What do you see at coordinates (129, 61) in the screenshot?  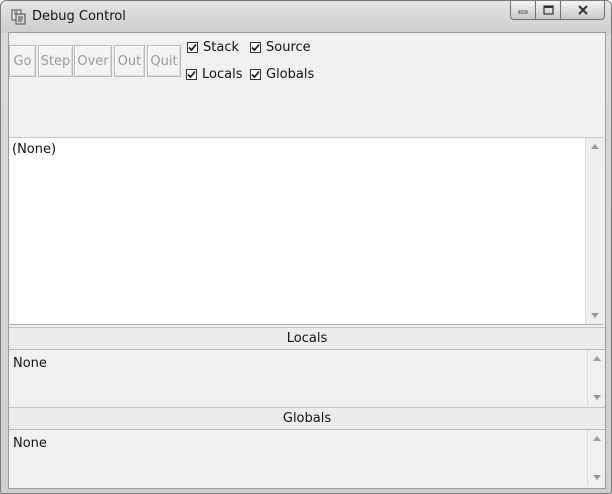 I see `out-button: Out` at bounding box center [129, 61].